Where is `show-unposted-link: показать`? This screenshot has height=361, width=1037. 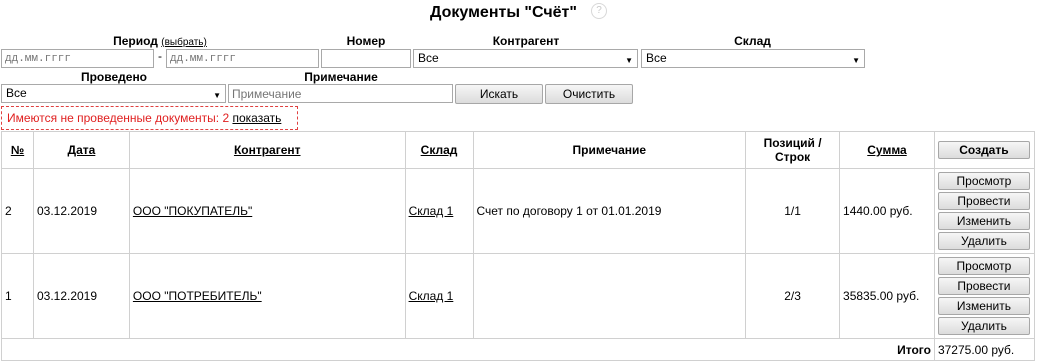 show-unposted-link: показать is located at coordinates (256, 118).